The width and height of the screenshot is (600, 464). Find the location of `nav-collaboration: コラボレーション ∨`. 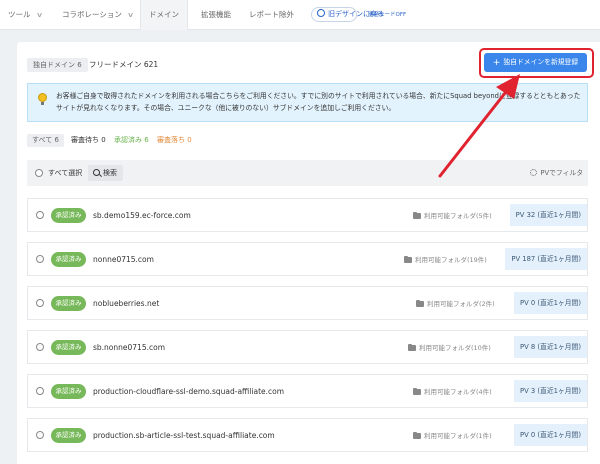

nav-collaboration: コラボレーション ∨ is located at coordinates (98, 15).